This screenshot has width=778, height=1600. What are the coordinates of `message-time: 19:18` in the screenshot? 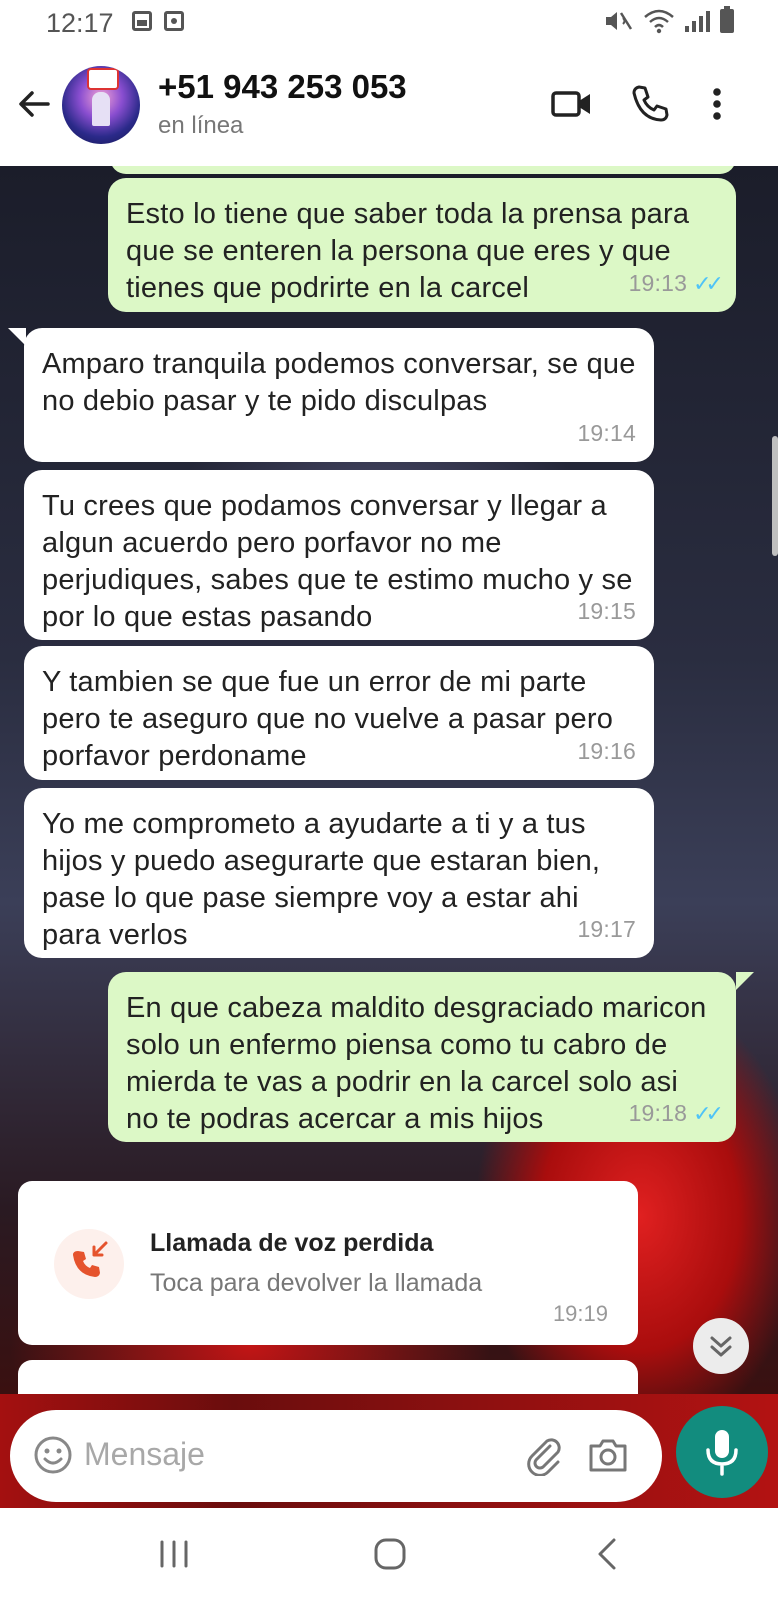 It's located at (658, 1113).